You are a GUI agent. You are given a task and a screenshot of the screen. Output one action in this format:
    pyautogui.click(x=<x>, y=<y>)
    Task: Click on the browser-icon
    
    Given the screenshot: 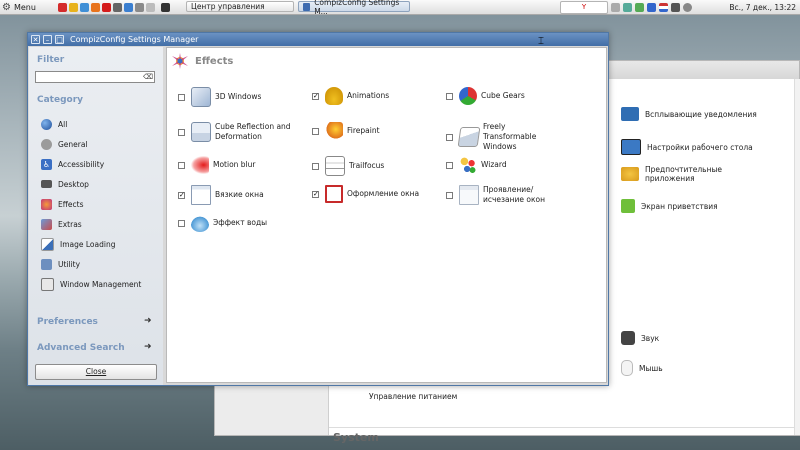 What is the action you would take?
    pyautogui.click(x=84, y=7)
    